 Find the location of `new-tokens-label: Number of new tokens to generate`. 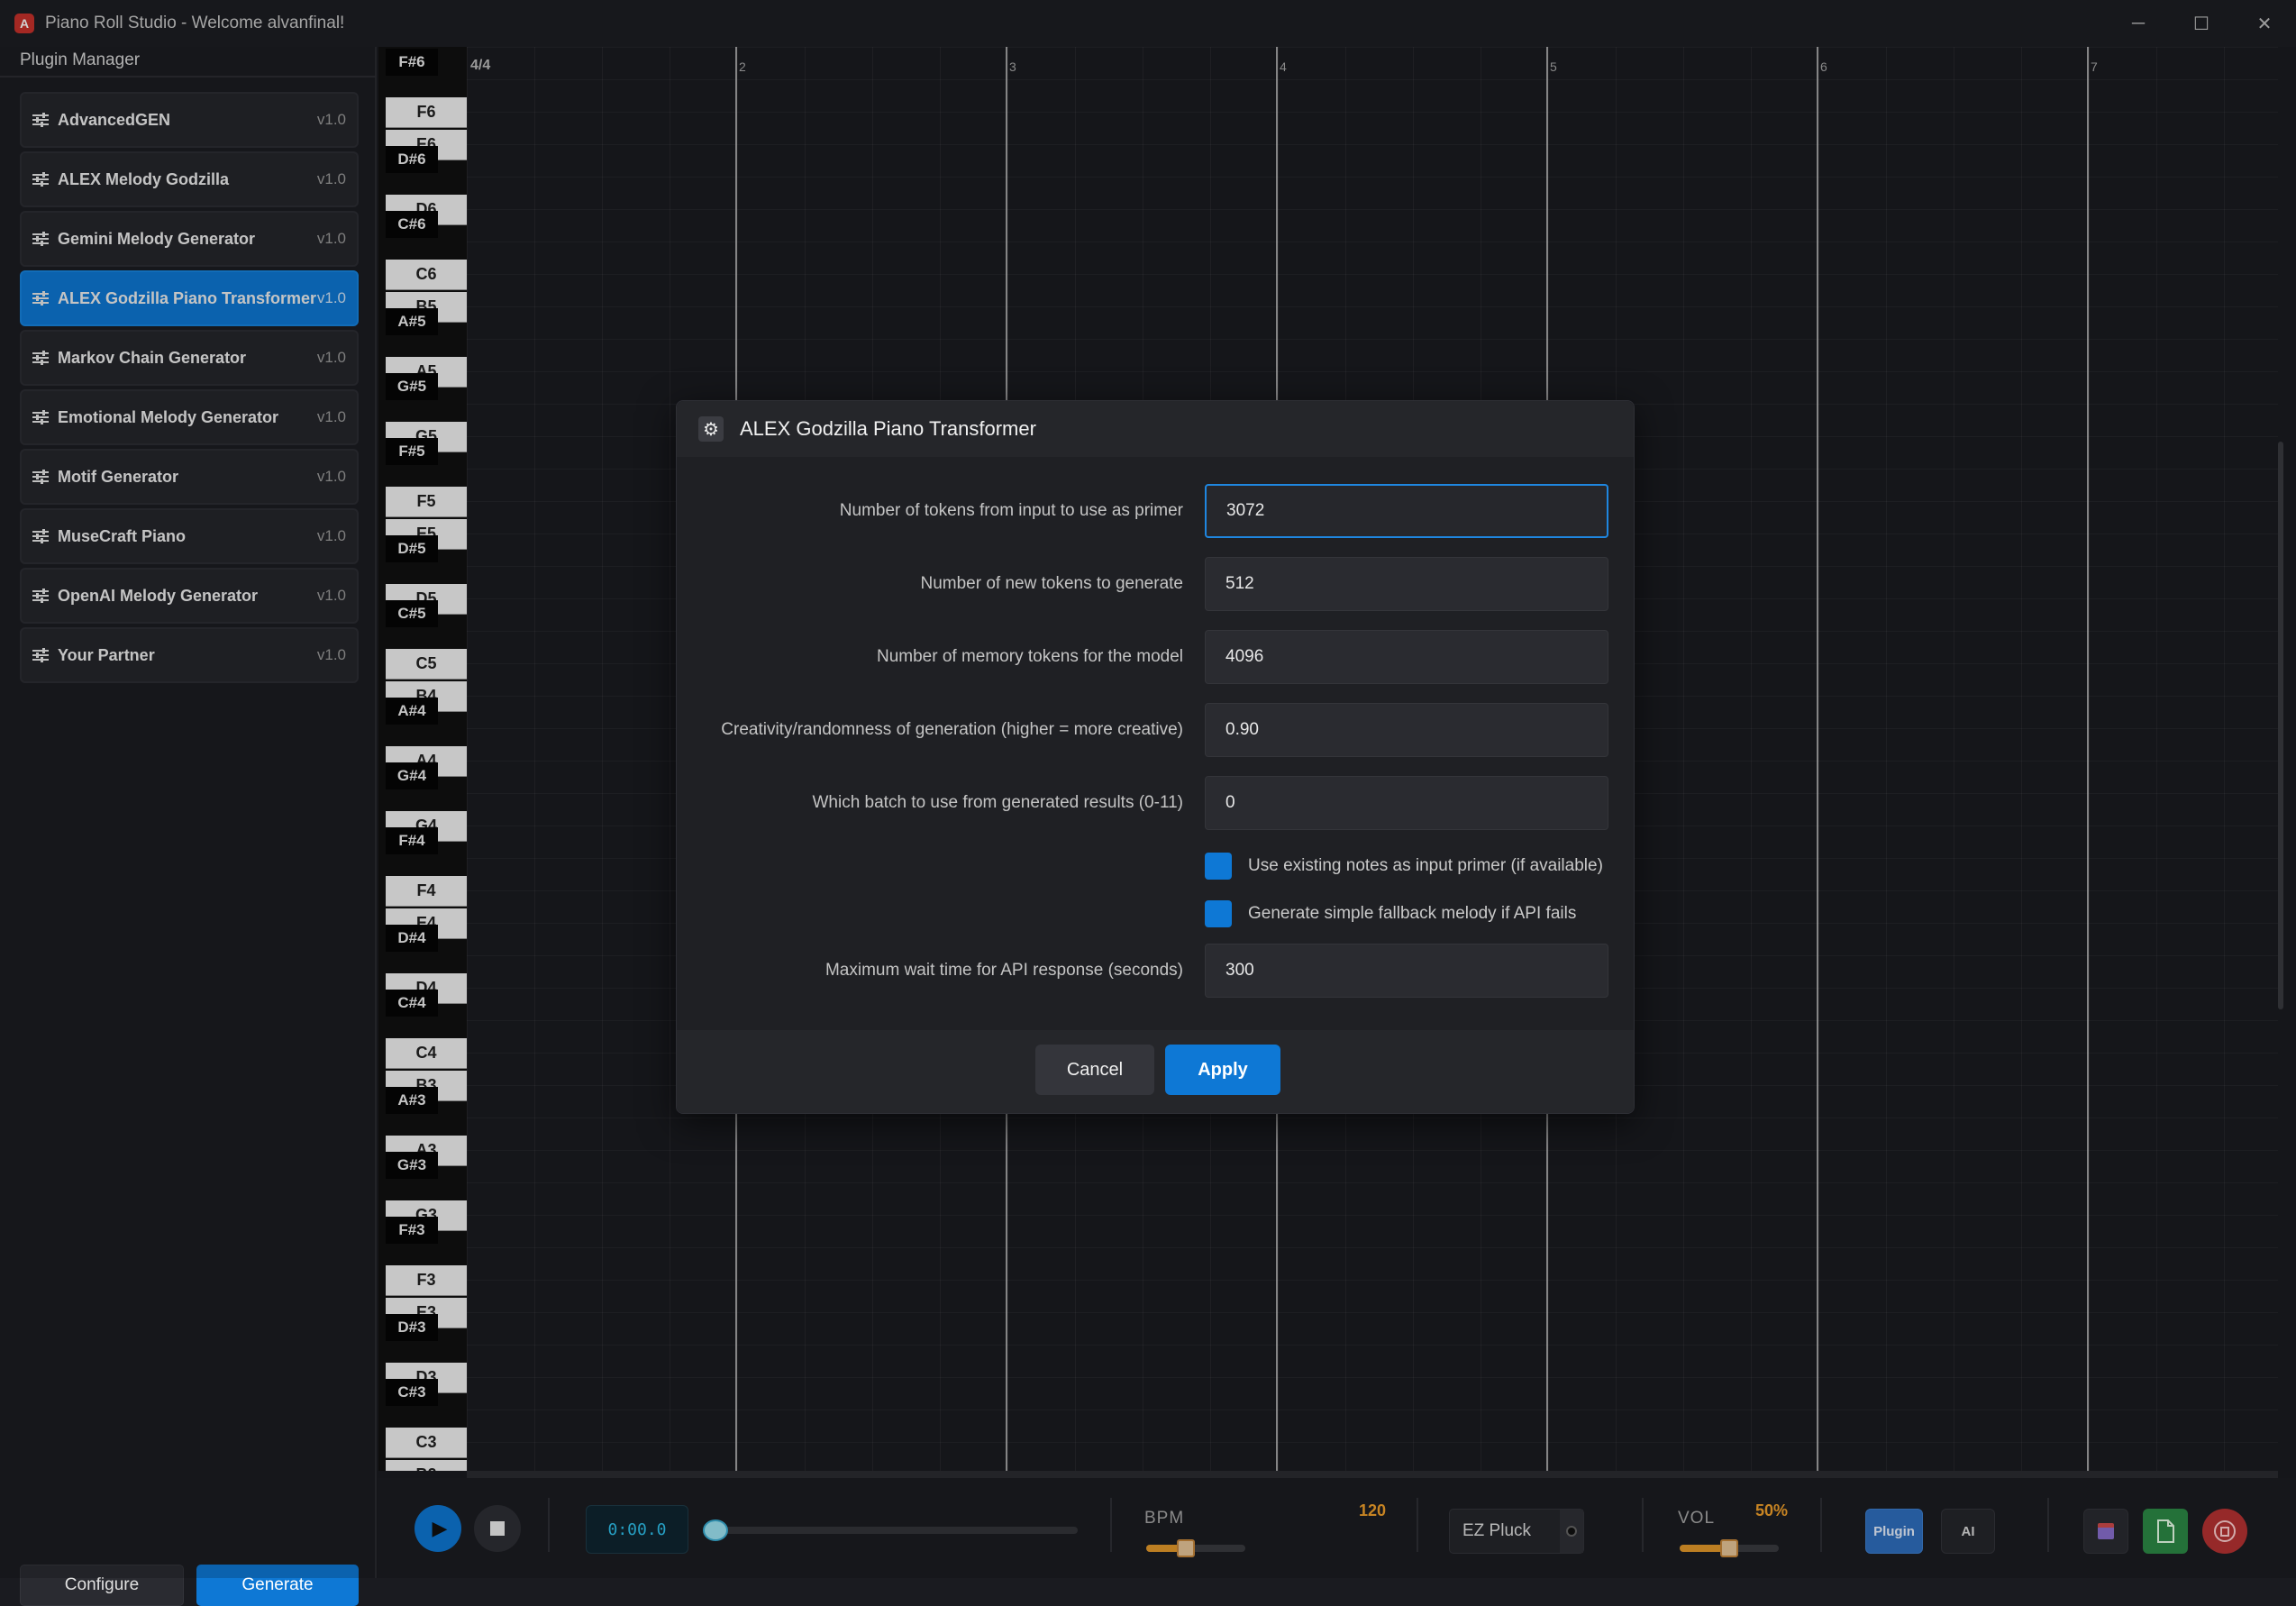

new-tokens-label: Number of new tokens to generate is located at coordinates (1051, 583).